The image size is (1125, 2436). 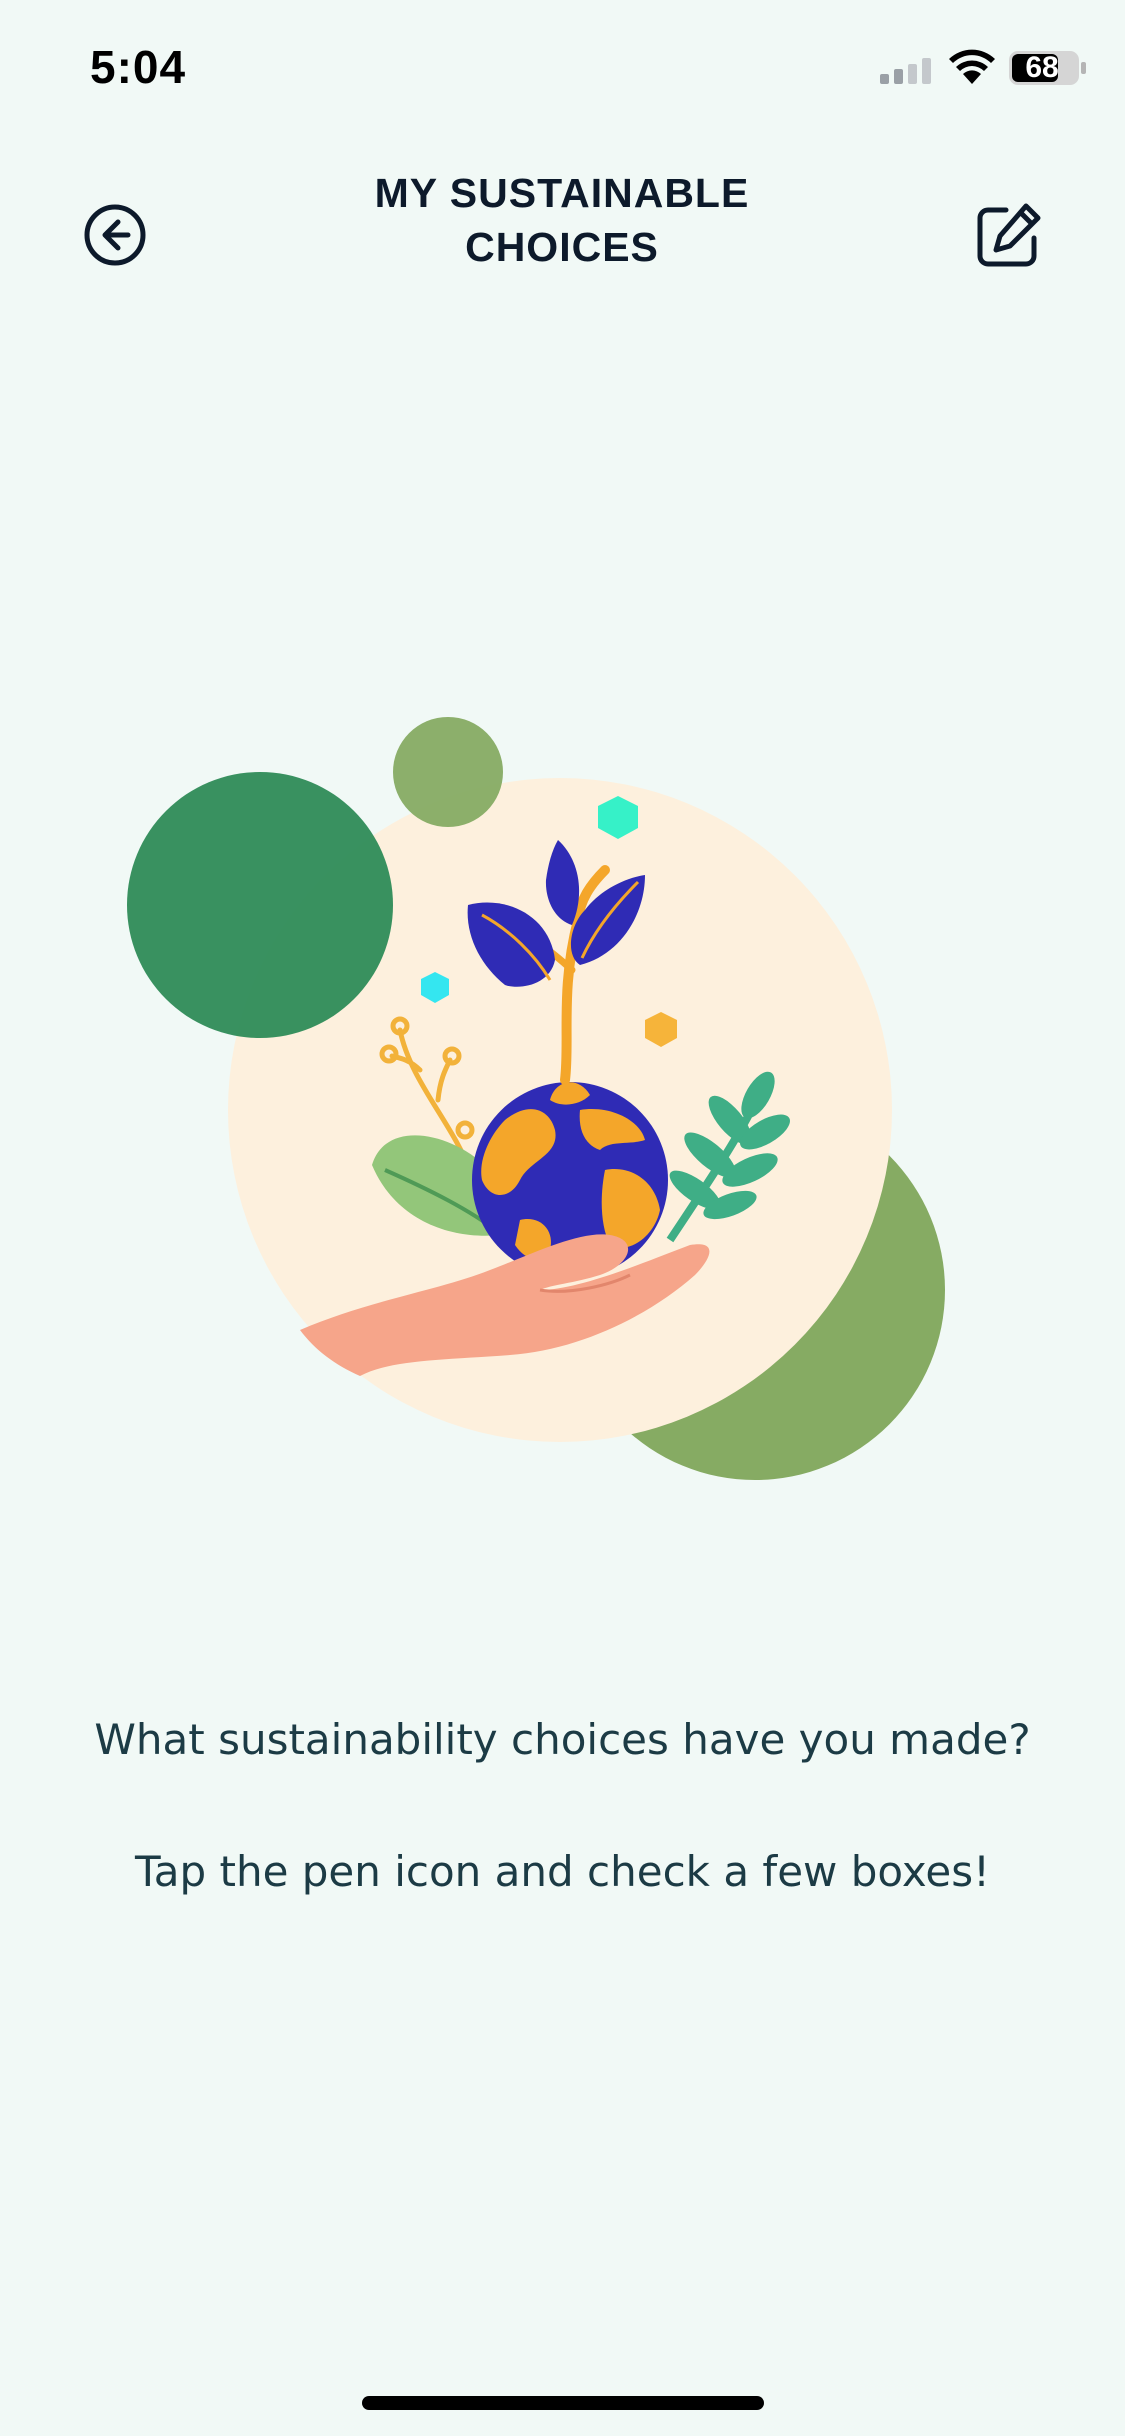 I want to click on status-bar: 5:04 68, so click(x=562, y=70).